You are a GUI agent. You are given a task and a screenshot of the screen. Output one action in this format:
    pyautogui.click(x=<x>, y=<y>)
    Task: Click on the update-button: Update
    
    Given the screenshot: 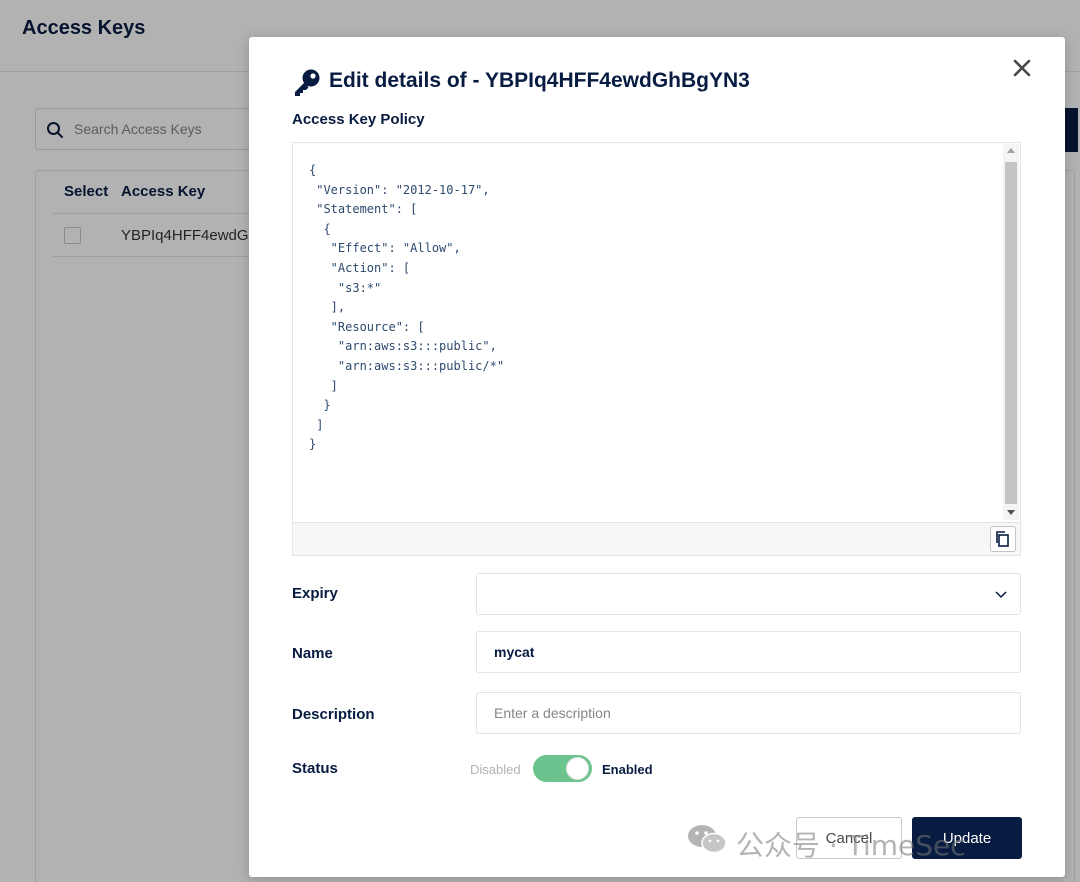 What is the action you would take?
    pyautogui.click(x=967, y=838)
    